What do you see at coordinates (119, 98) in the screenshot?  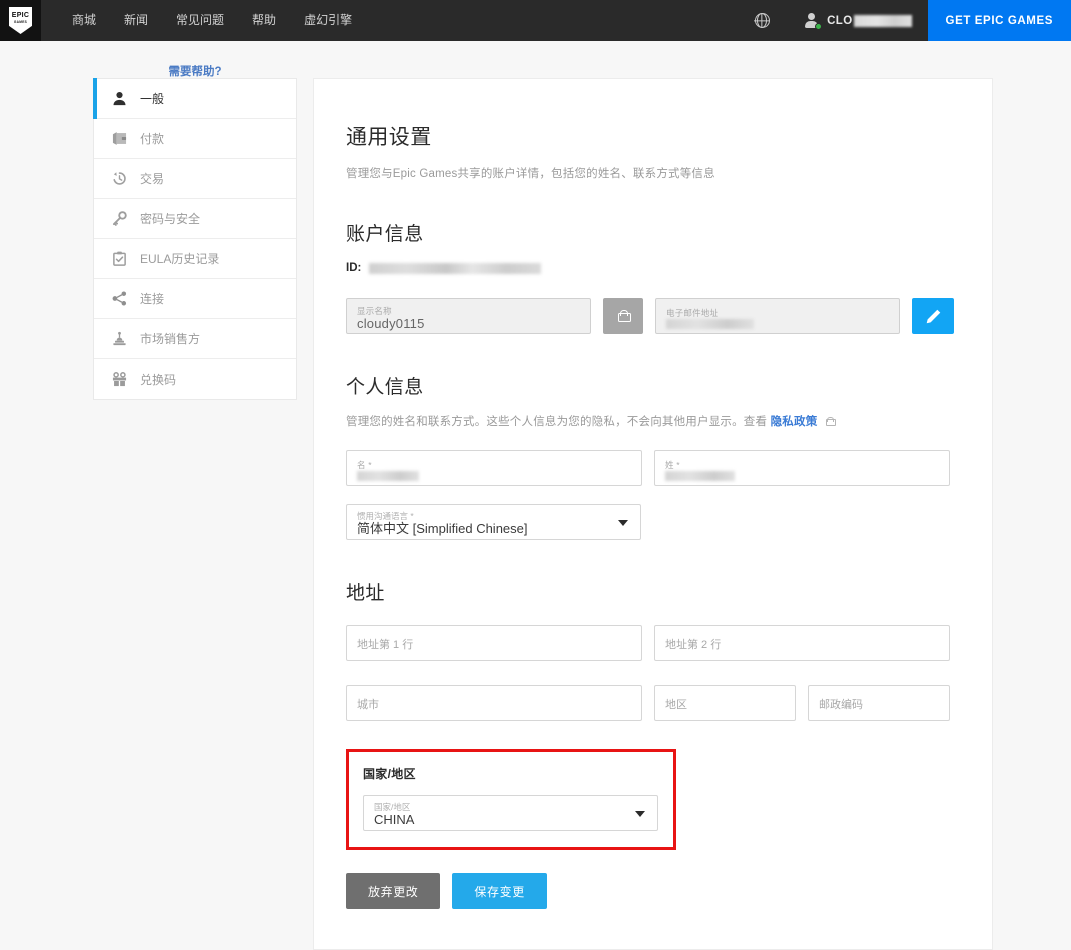 I see `person-icon` at bounding box center [119, 98].